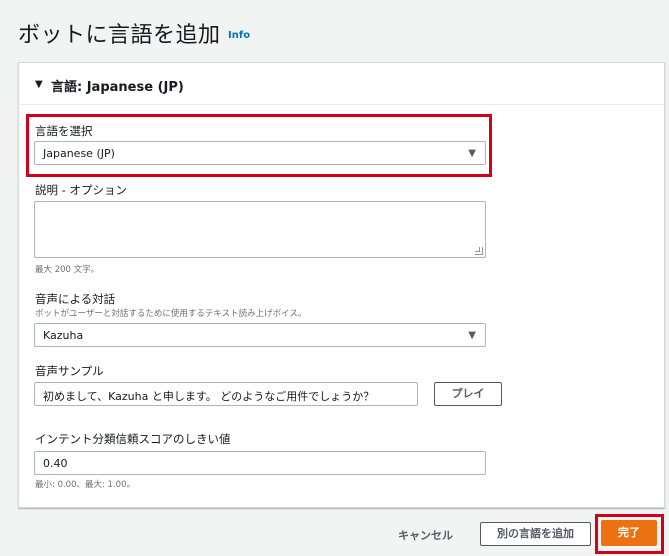 This screenshot has height=556, width=669. I want to click on sample-label: 音声サンプル, so click(69, 371).